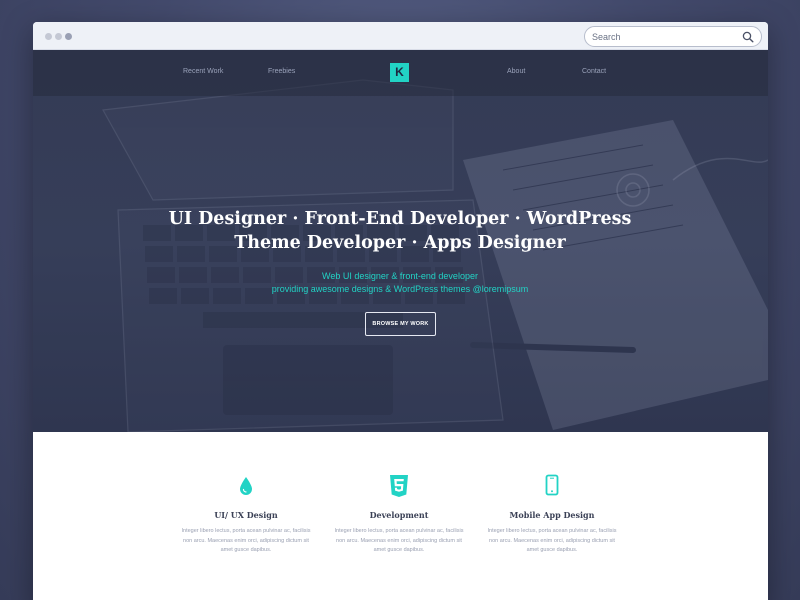 Image resolution: width=800 pixels, height=600 pixels. What do you see at coordinates (400, 276) in the screenshot?
I see `hero-subtitle-line: Web UI designer & front-end developer` at bounding box center [400, 276].